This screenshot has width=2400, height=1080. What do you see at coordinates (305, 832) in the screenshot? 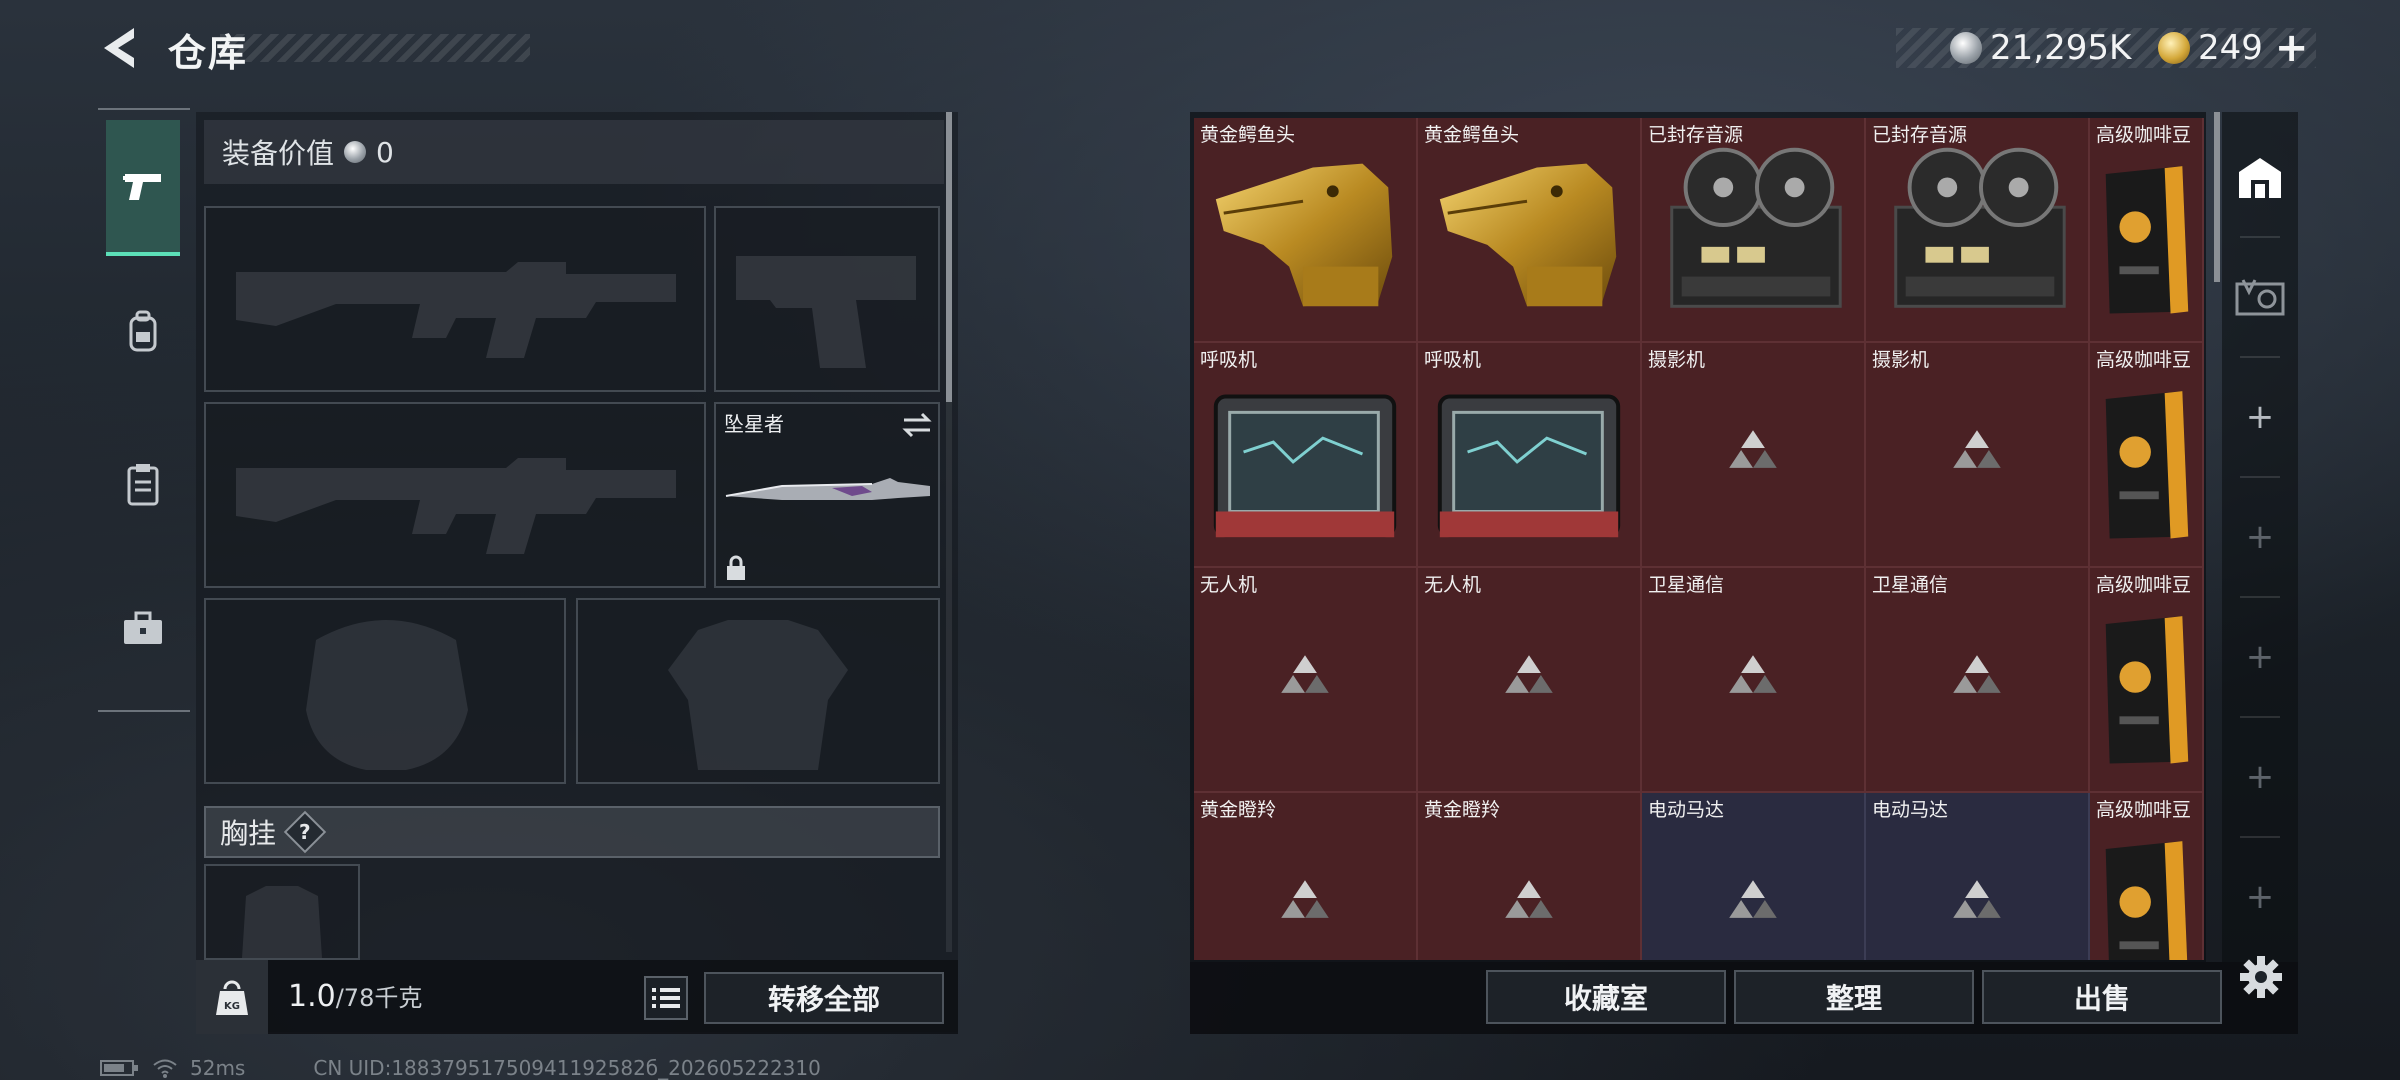
I see `help-button: ?` at bounding box center [305, 832].